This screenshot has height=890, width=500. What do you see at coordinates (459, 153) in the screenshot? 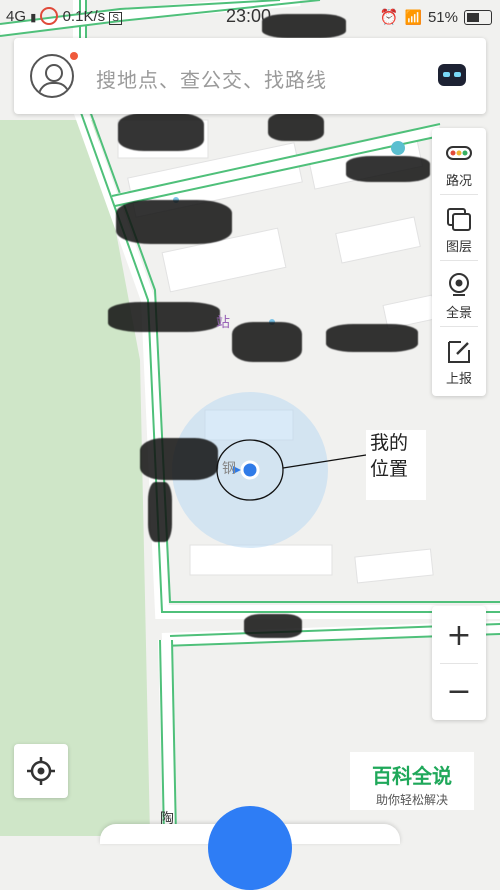
I see `traffic-icon` at bounding box center [459, 153].